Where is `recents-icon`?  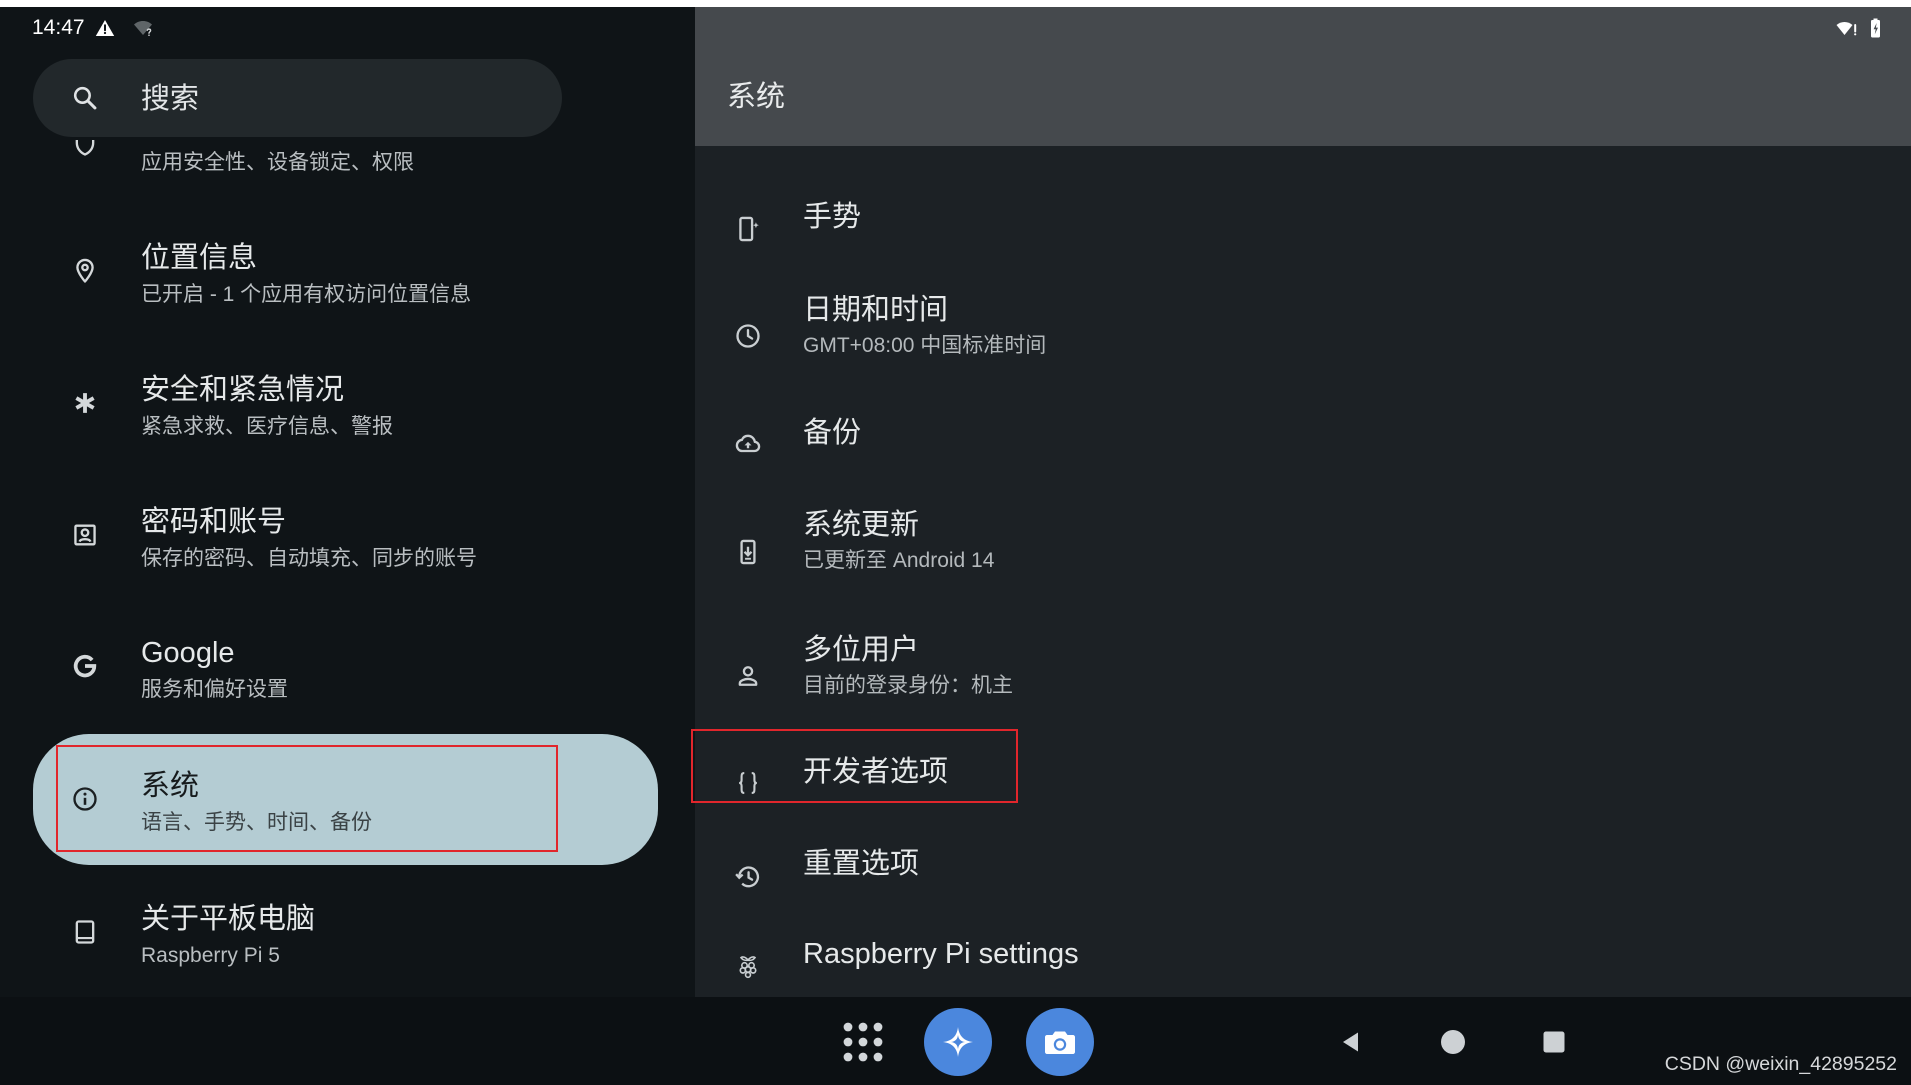 recents-icon is located at coordinates (1554, 1042).